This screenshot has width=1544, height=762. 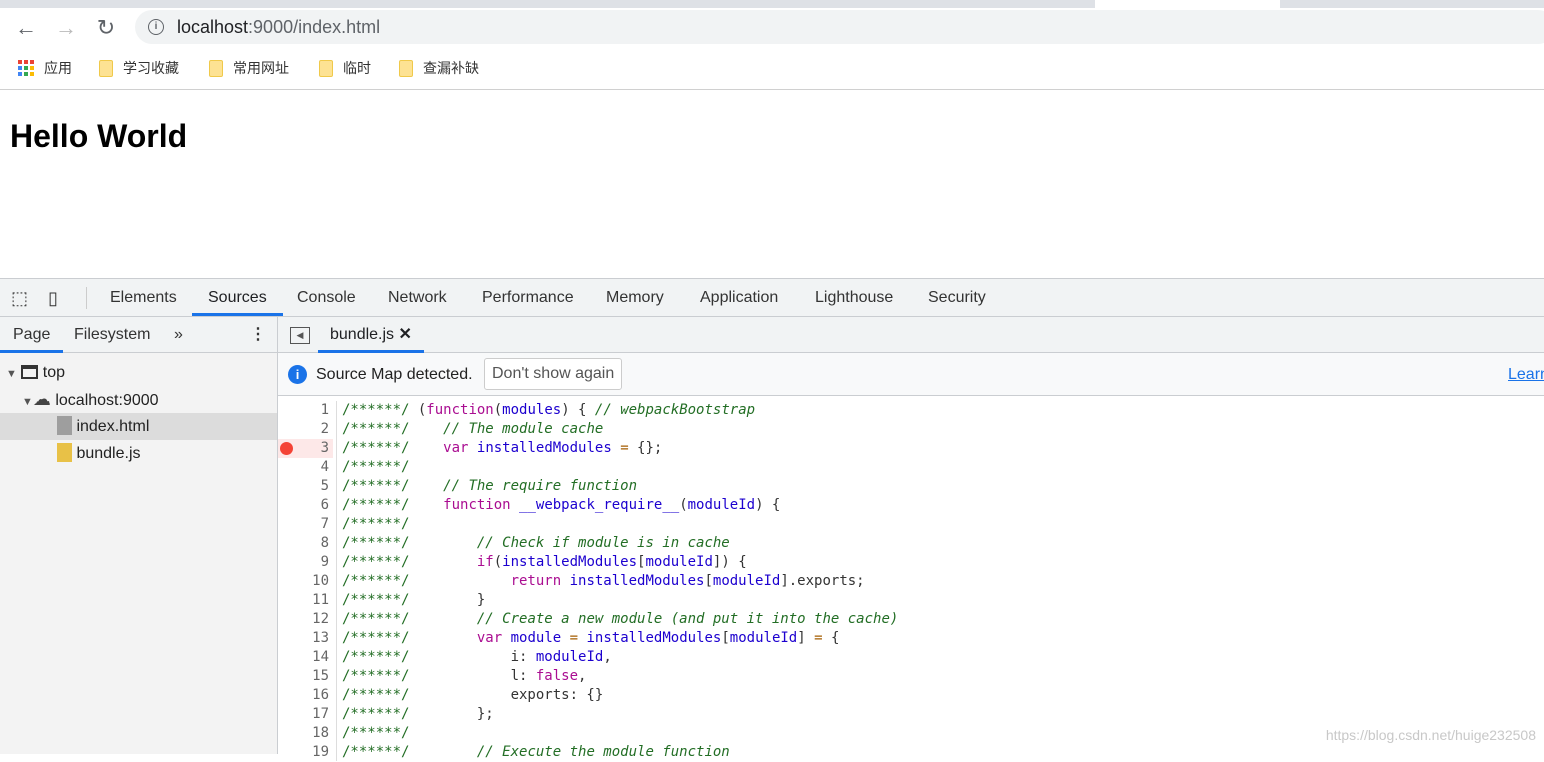 What do you see at coordinates (345, 68) in the screenshot?
I see `bookmark-folder: 临时` at bounding box center [345, 68].